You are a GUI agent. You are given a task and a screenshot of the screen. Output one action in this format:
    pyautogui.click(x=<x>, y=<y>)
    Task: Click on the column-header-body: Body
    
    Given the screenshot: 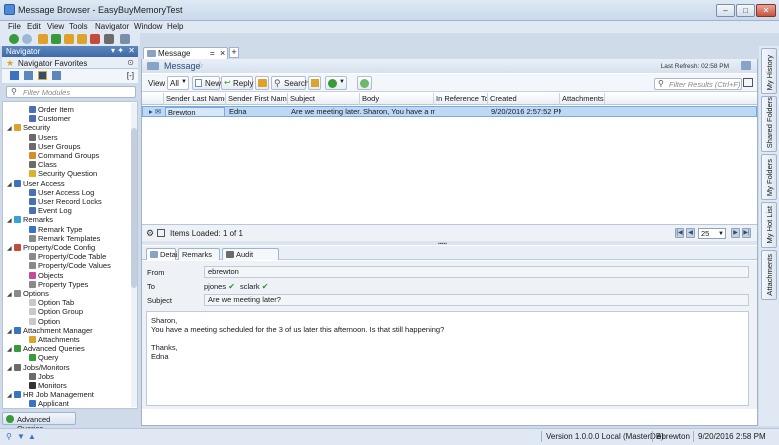 What is the action you would take?
    pyautogui.click(x=397, y=99)
    